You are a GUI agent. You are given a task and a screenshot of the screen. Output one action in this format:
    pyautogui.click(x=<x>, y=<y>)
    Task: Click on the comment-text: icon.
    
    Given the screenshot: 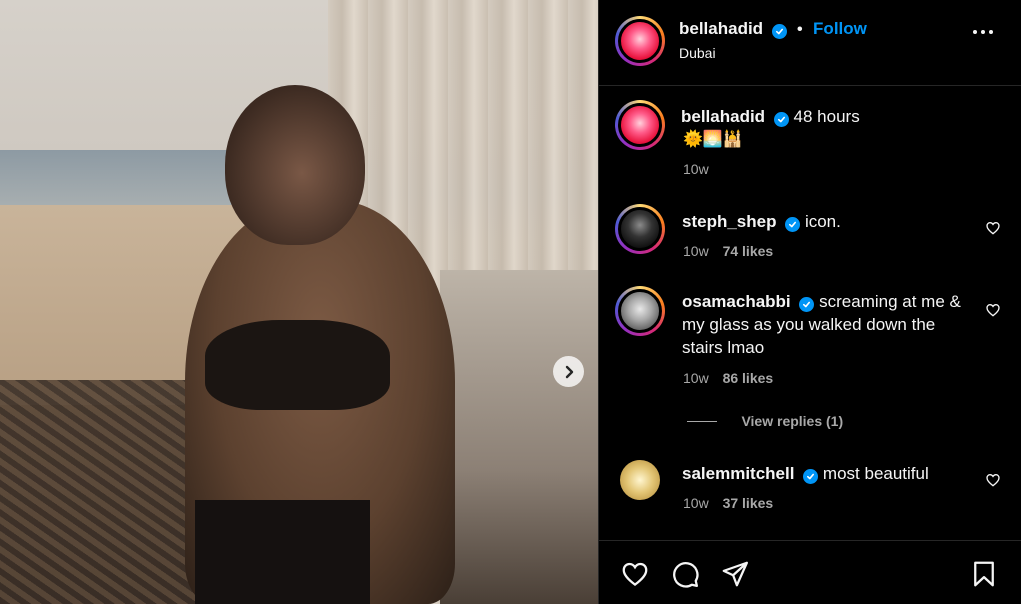 What is the action you would take?
    pyautogui.click(x=822, y=221)
    